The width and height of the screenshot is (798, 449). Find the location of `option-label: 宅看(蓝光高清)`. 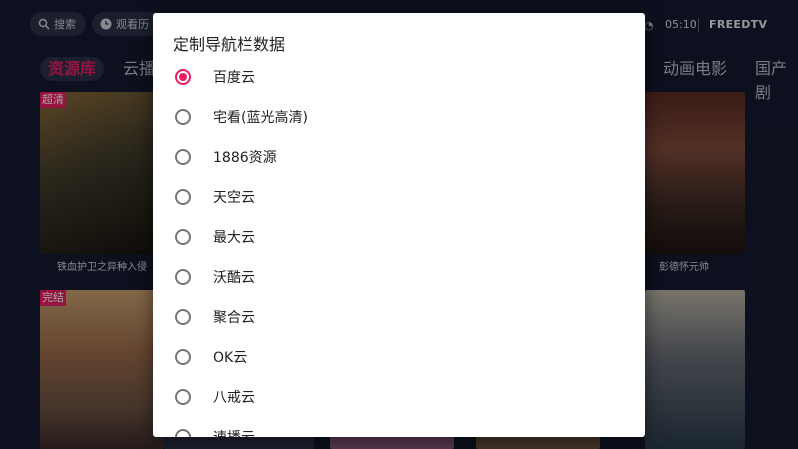

option-label: 宅看(蓝光高清) is located at coordinates (260, 118).